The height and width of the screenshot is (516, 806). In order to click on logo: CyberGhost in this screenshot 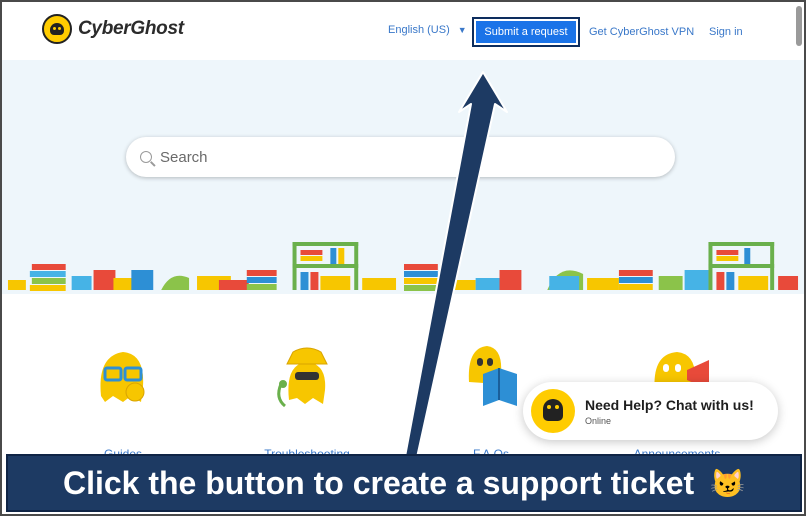, I will do `click(113, 29)`.